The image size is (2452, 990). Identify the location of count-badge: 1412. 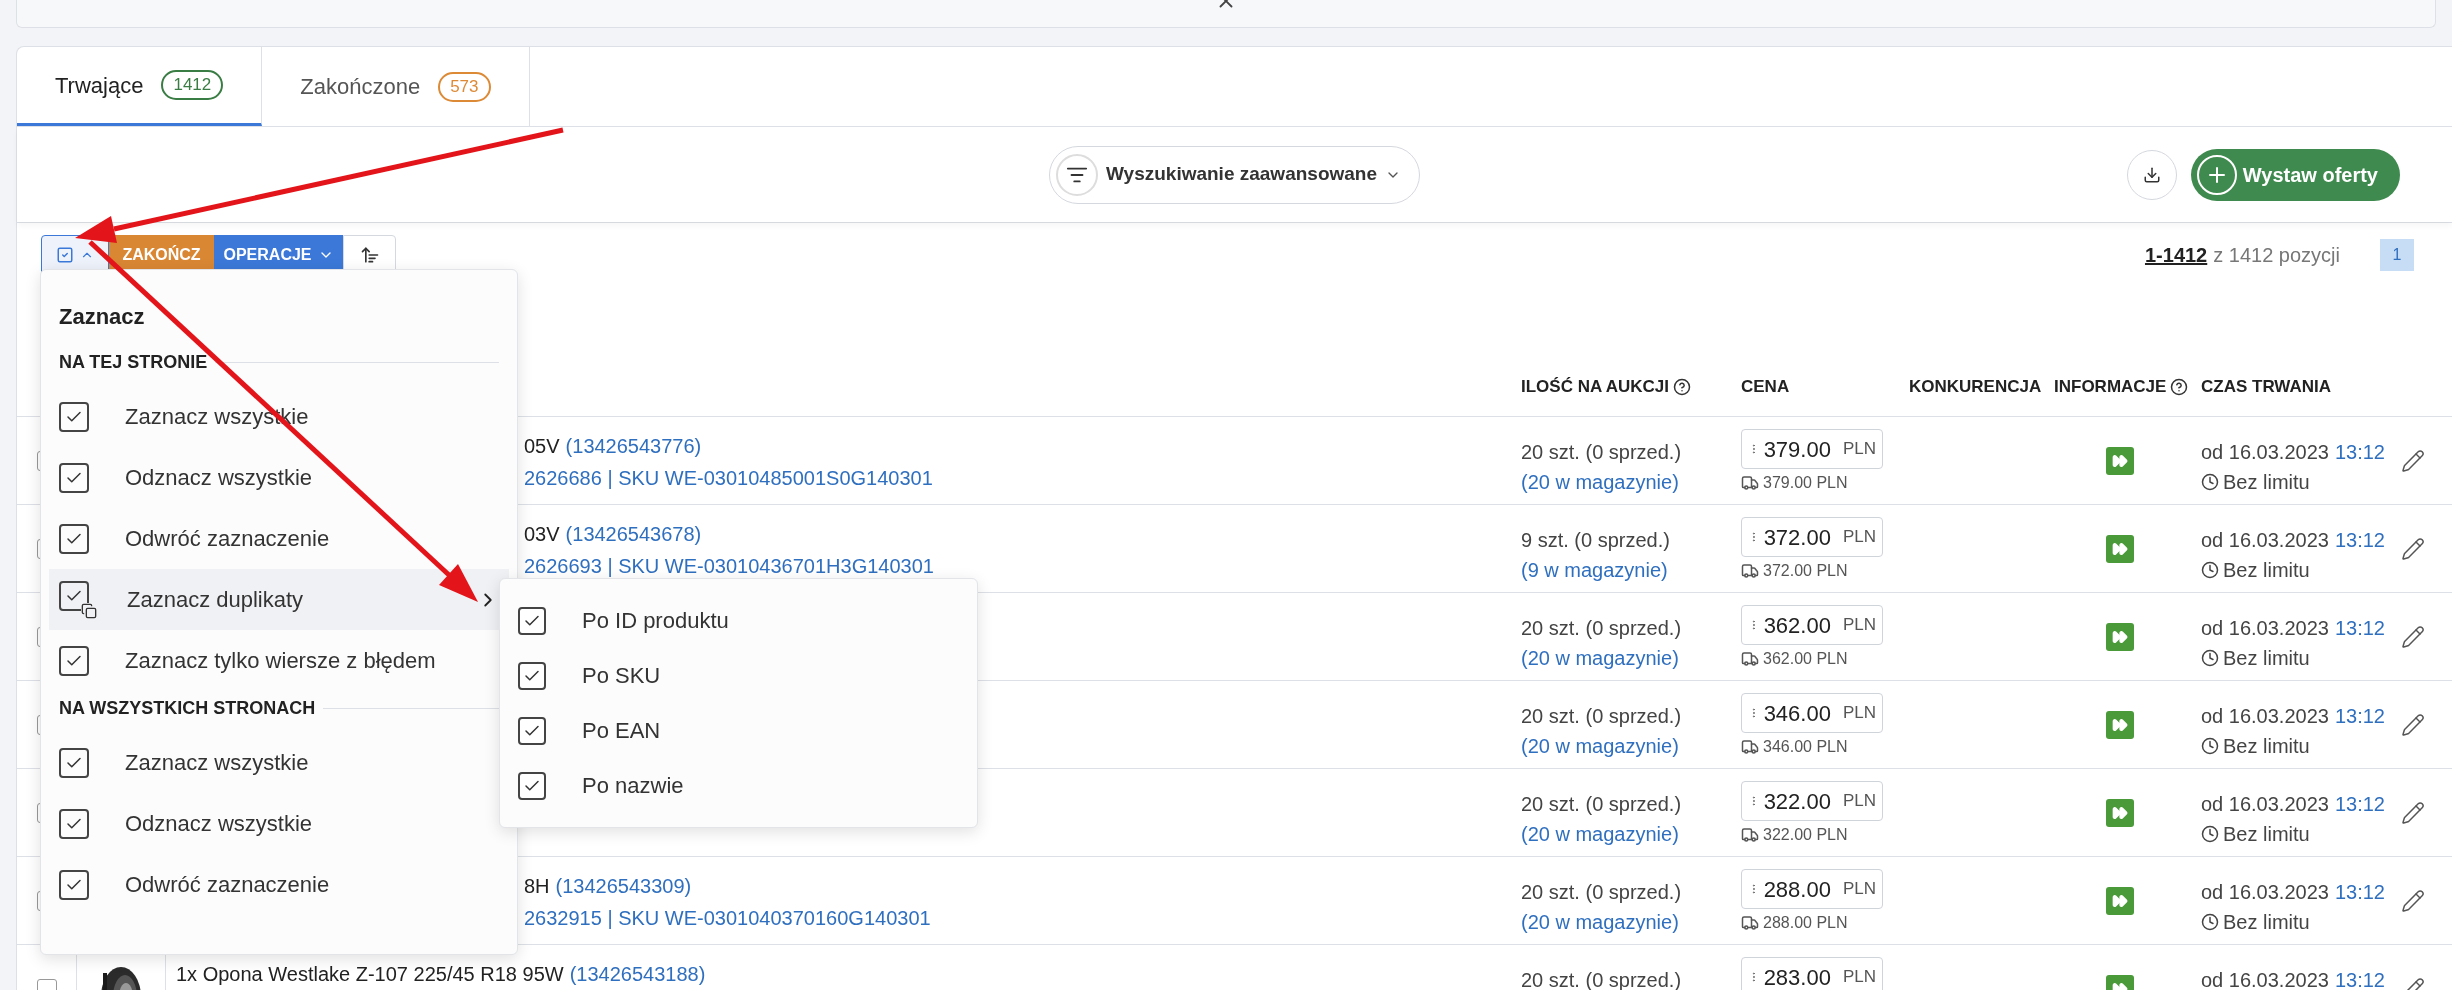
(192, 85).